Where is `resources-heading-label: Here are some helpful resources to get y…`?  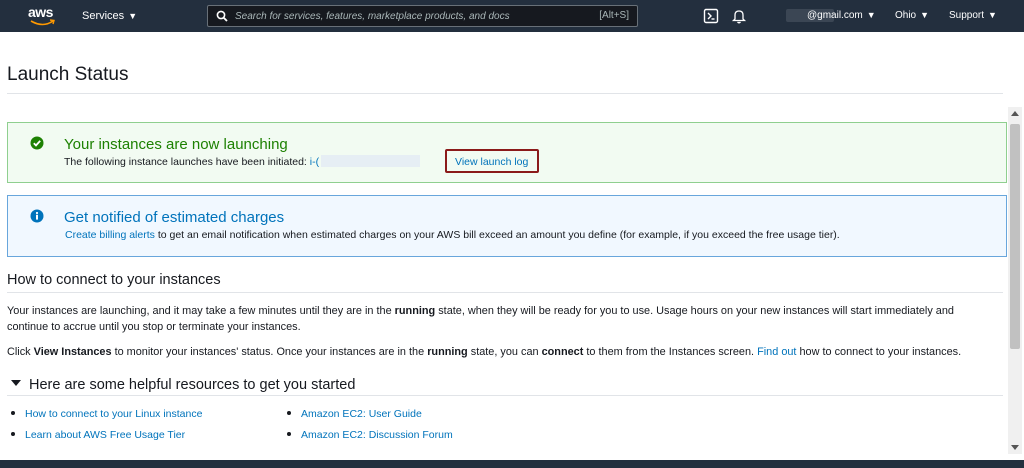 resources-heading-label: Here are some helpful resources to get y… is located at coordinates (192, 385).